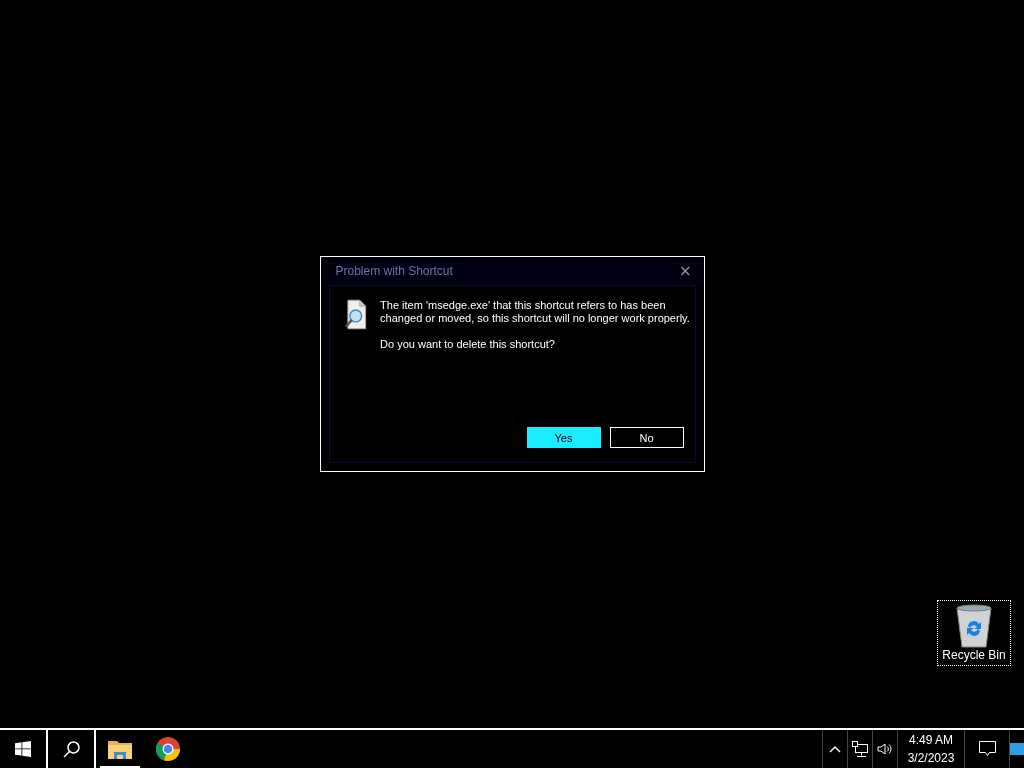 The height and width of the screenshot is (768, 1024). Describe the element at coordinates (120, 749) in the screenshot. I see `folder-icon` at that location.